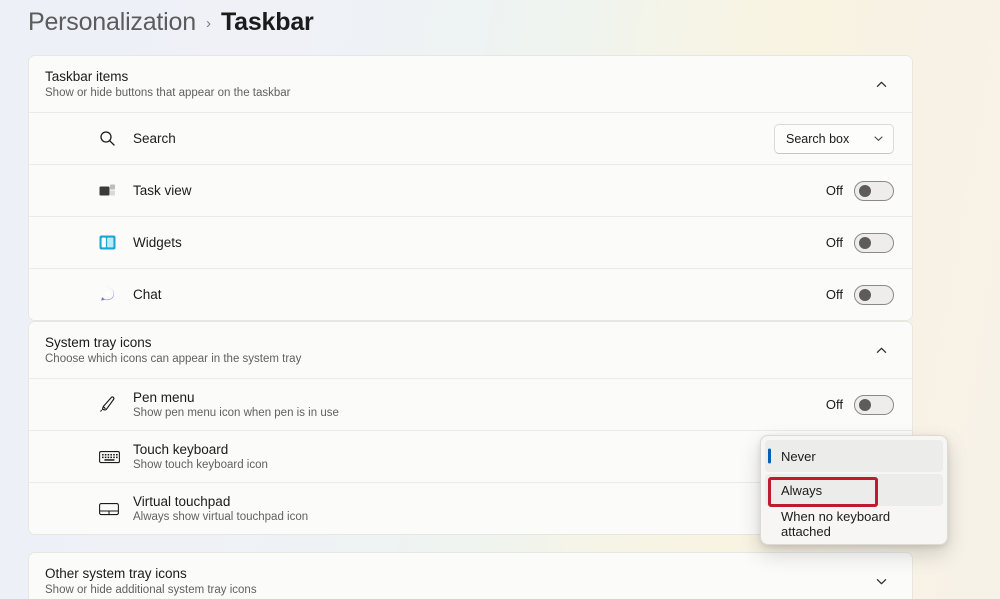 This screenshot has width=1000, height=599. I want to click on task-view-control: Off, so click(859, 190).